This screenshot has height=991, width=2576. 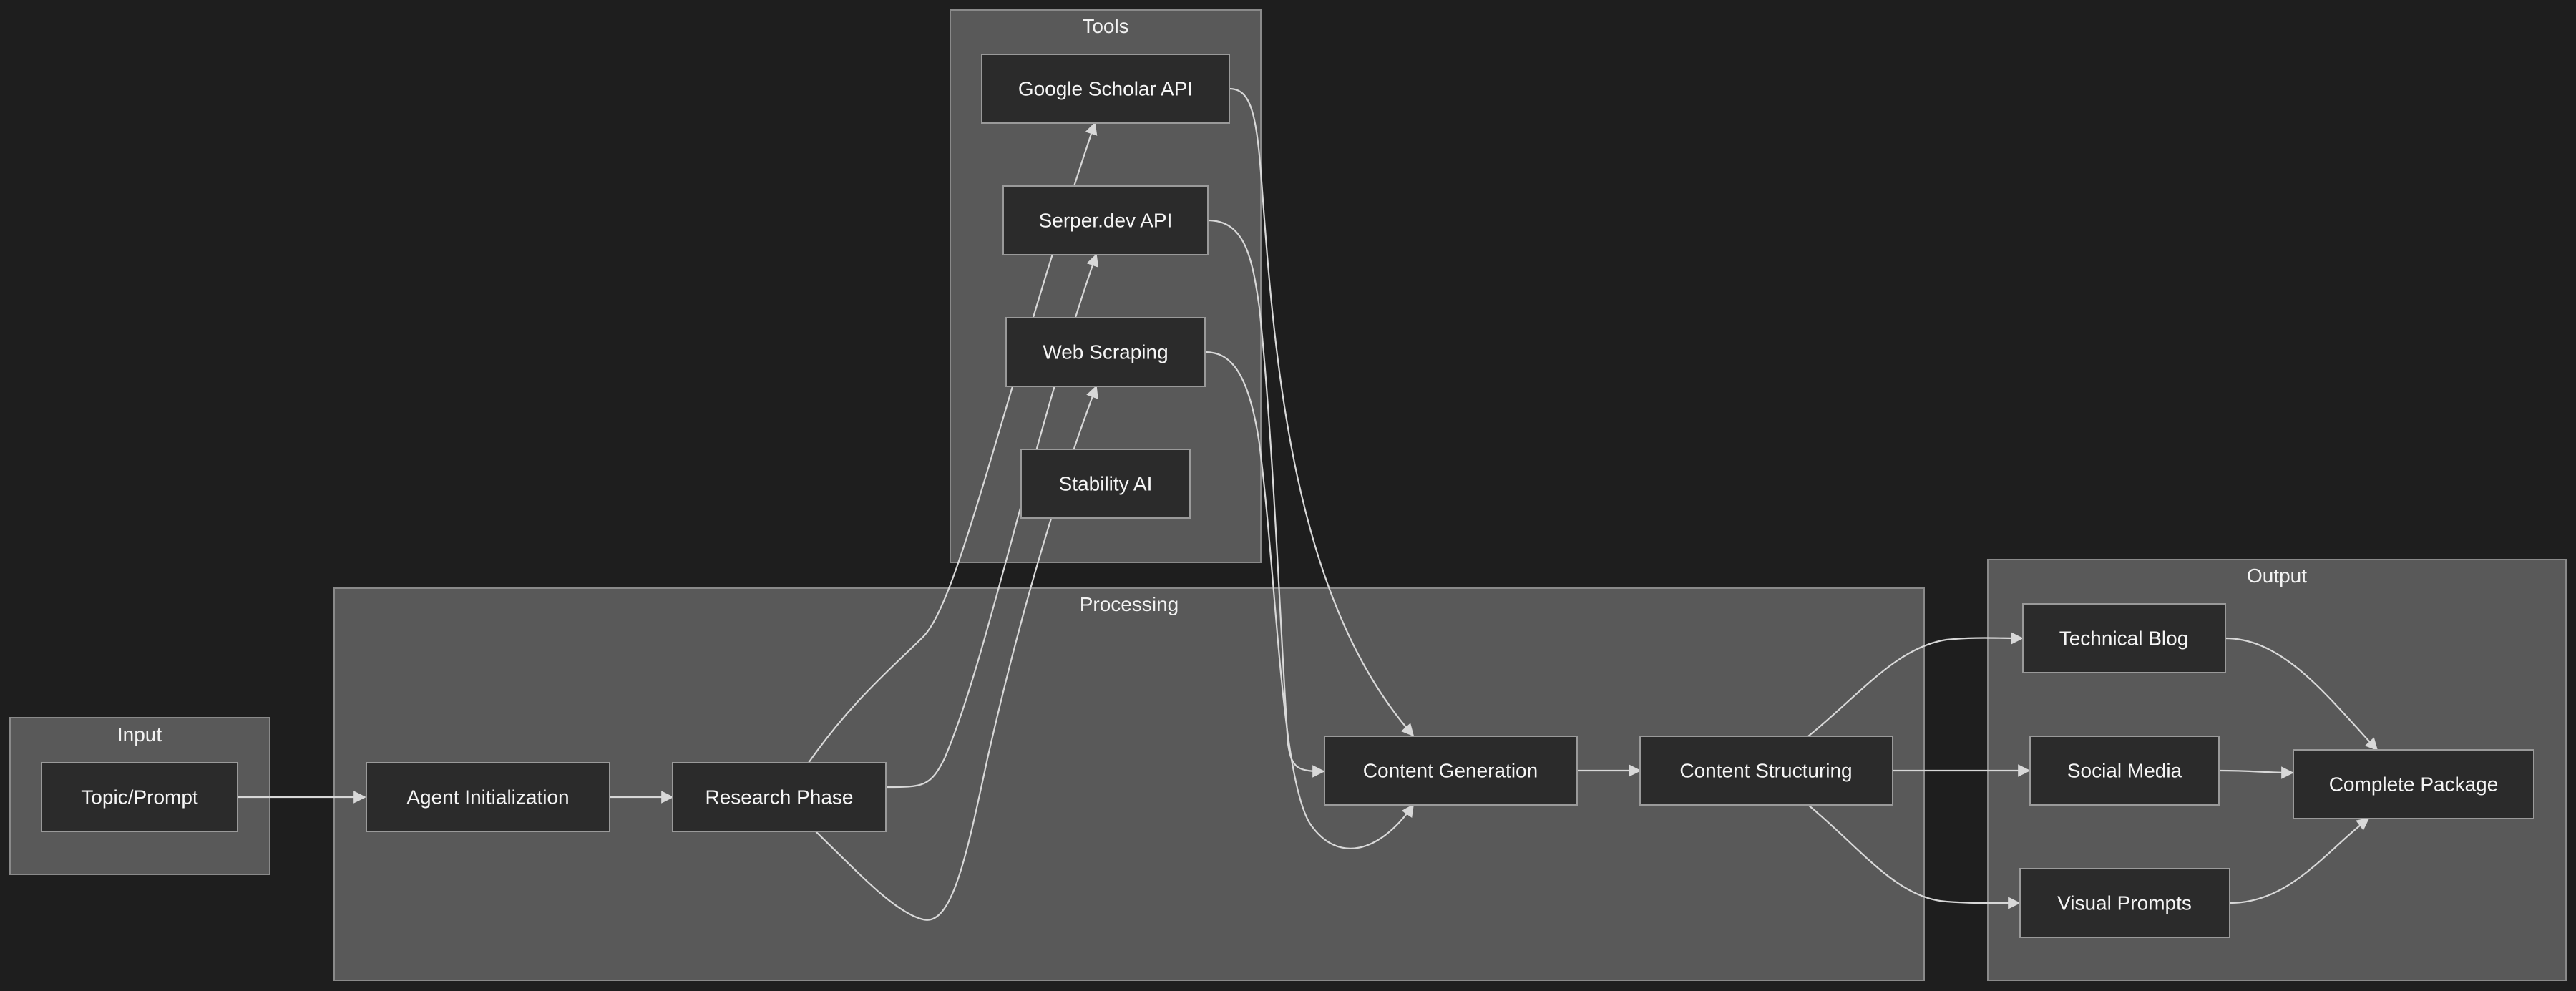 I want to click on node-social-media: Social Media, so click(x=2124, y=771).